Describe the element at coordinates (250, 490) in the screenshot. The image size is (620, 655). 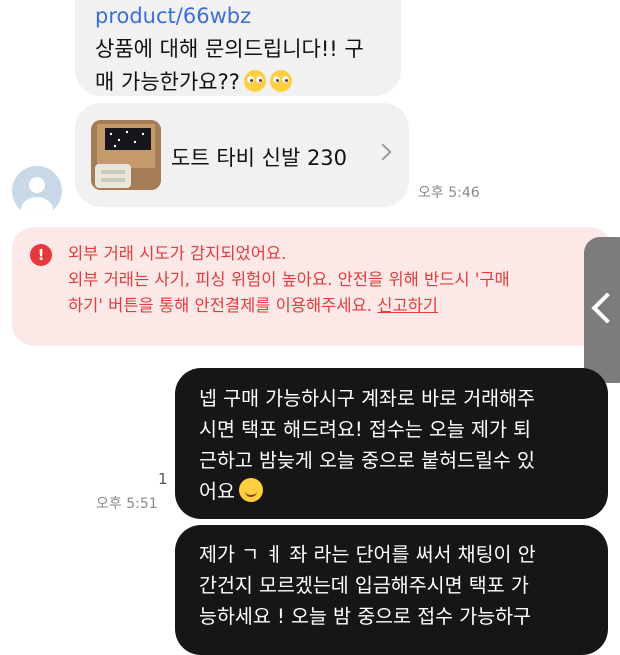
I see `smiling-face-icon` at that location.